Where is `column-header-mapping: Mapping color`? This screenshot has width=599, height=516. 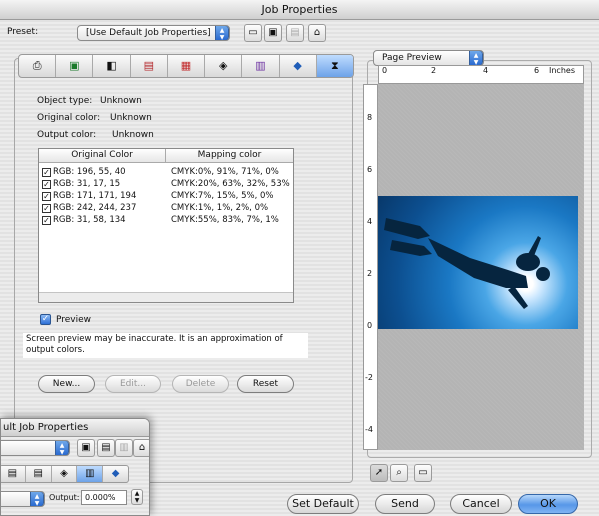
column-header-mapping: Mapping color is located at coordinates (229, 155).